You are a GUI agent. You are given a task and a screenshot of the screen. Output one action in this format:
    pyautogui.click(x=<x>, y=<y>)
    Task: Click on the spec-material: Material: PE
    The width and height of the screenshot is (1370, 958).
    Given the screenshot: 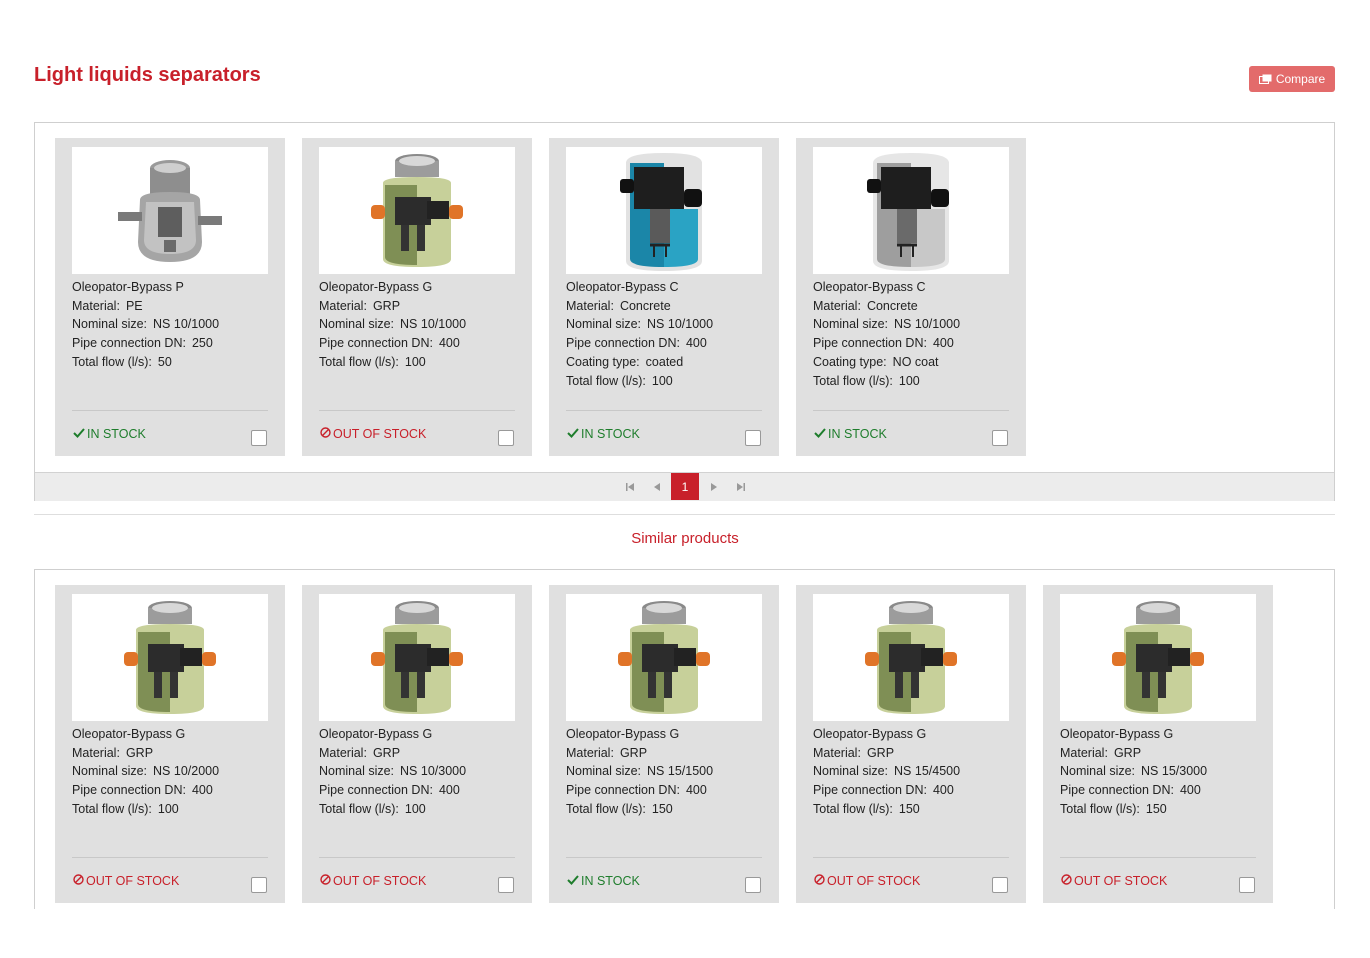 What is the action you would take?
    pyautogui.click(x=145, y=306)
    